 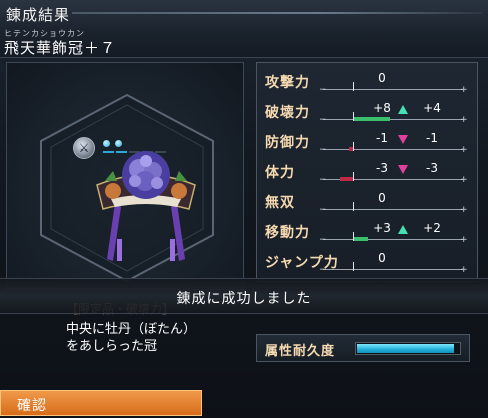 What do you see at coordinates (146, 206) in the screenshot?
I see `crown-ornament-icon` at bounding box center [146, 206].